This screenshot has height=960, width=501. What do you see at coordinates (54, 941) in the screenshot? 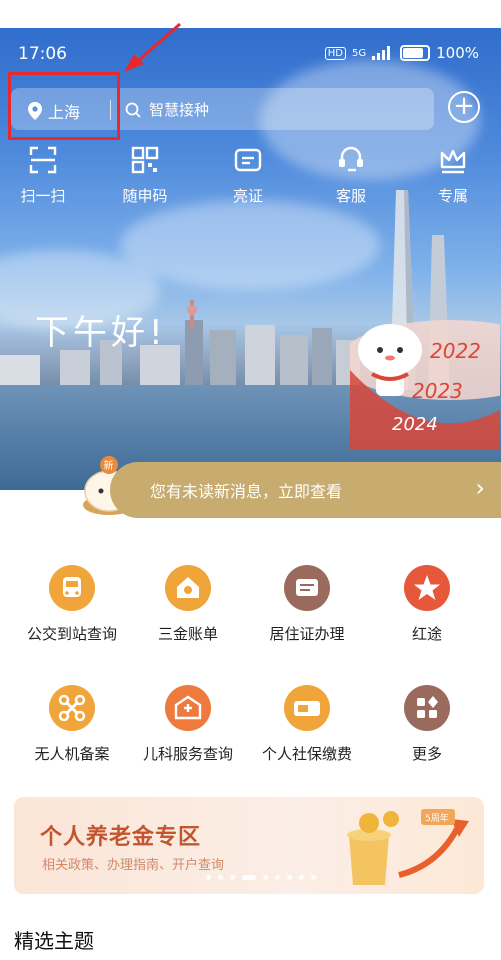
I see `section-title: 精选主题` at bounding box center [54, 941].